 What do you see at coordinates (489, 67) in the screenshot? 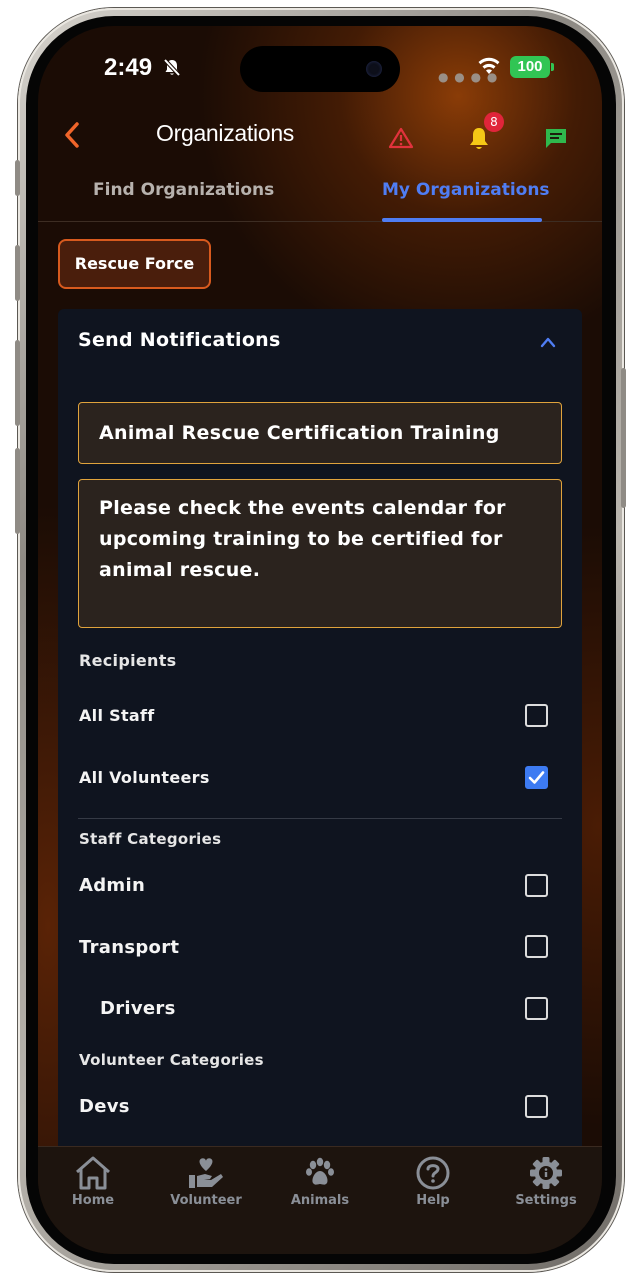
I see `wifi-icon` at bounding box center [489, 67].